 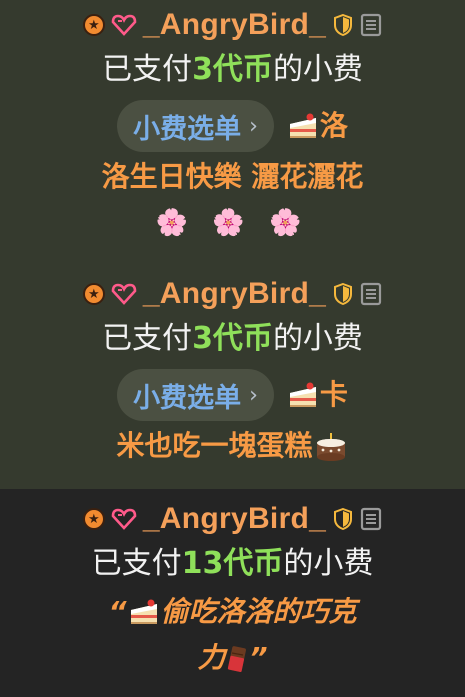 I want to click on tip-message-text1: 偷吃洛洛的巧克, so click(x=258, y=611).